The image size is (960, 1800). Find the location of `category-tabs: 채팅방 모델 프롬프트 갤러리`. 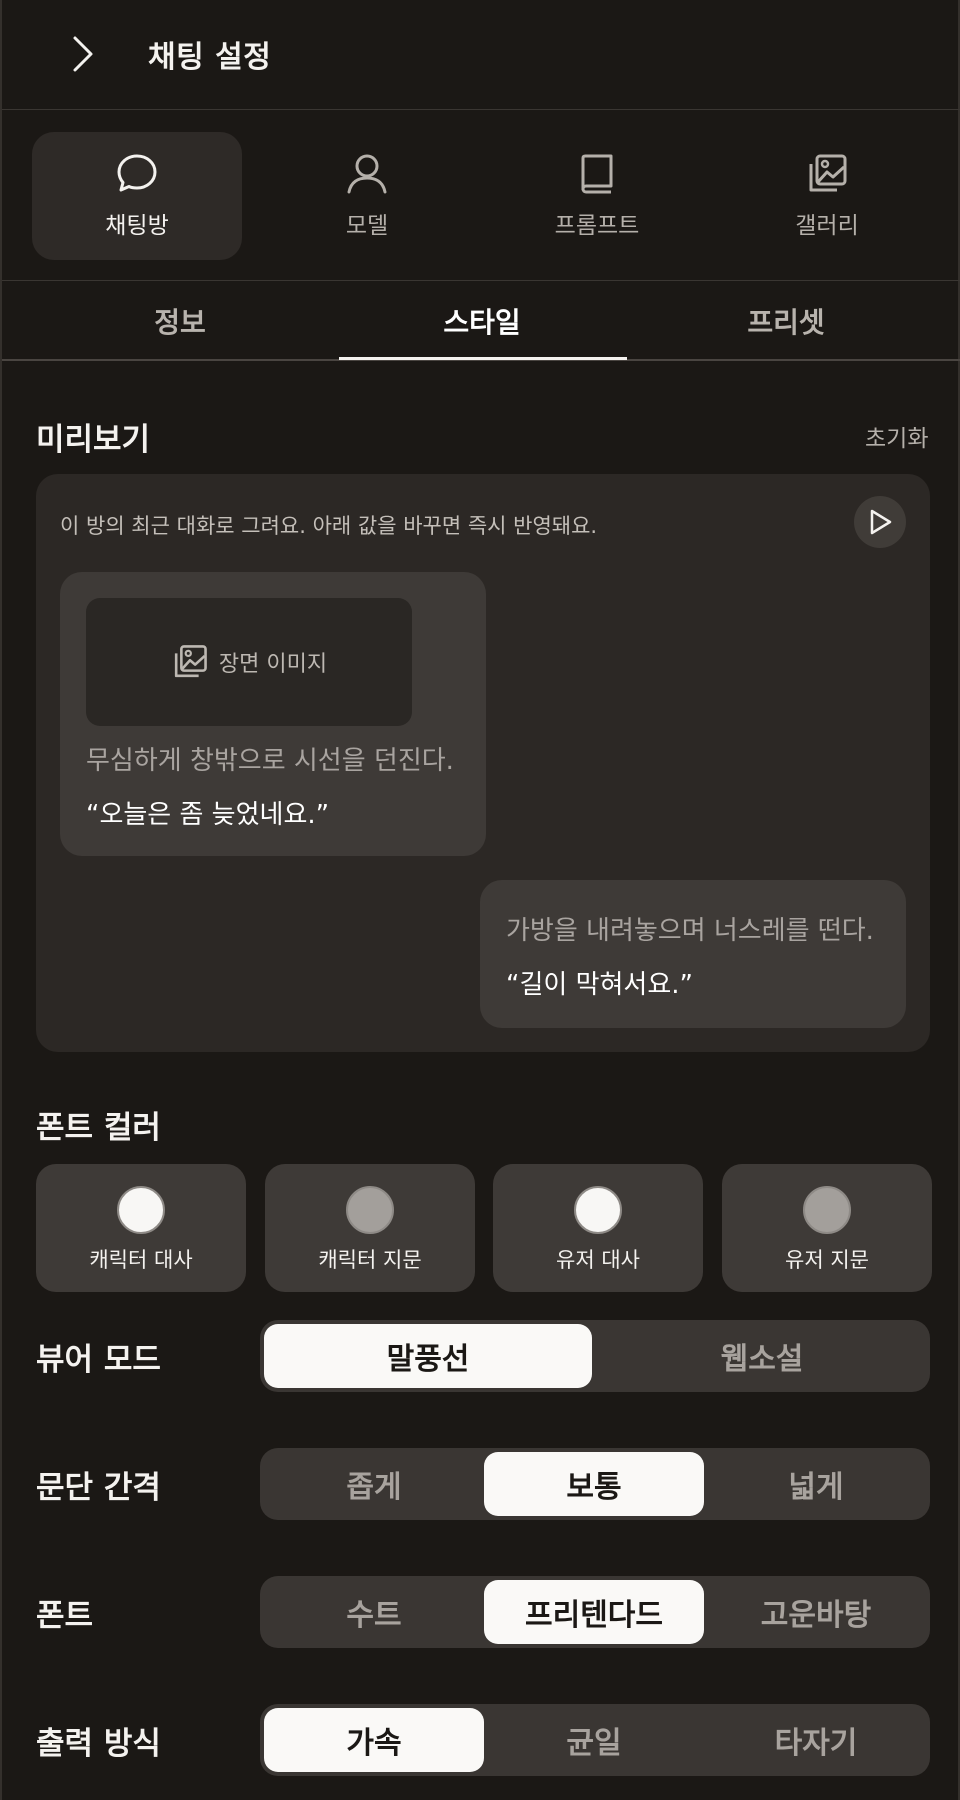

category-tabs: 채팅방 모델 프롬프트 갤러리 is located at coordinates (482, 196).